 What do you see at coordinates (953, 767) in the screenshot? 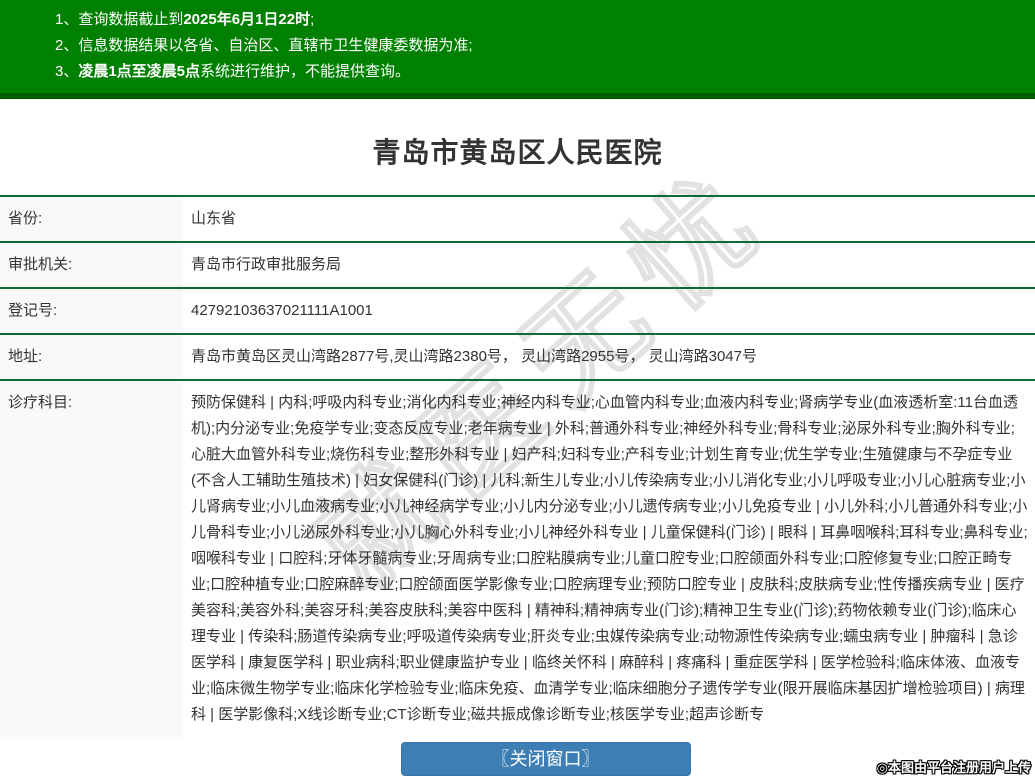
I see `image-attribution-stamp: ◎本图由平台注册用户上传` at bounding box center [953, 767].